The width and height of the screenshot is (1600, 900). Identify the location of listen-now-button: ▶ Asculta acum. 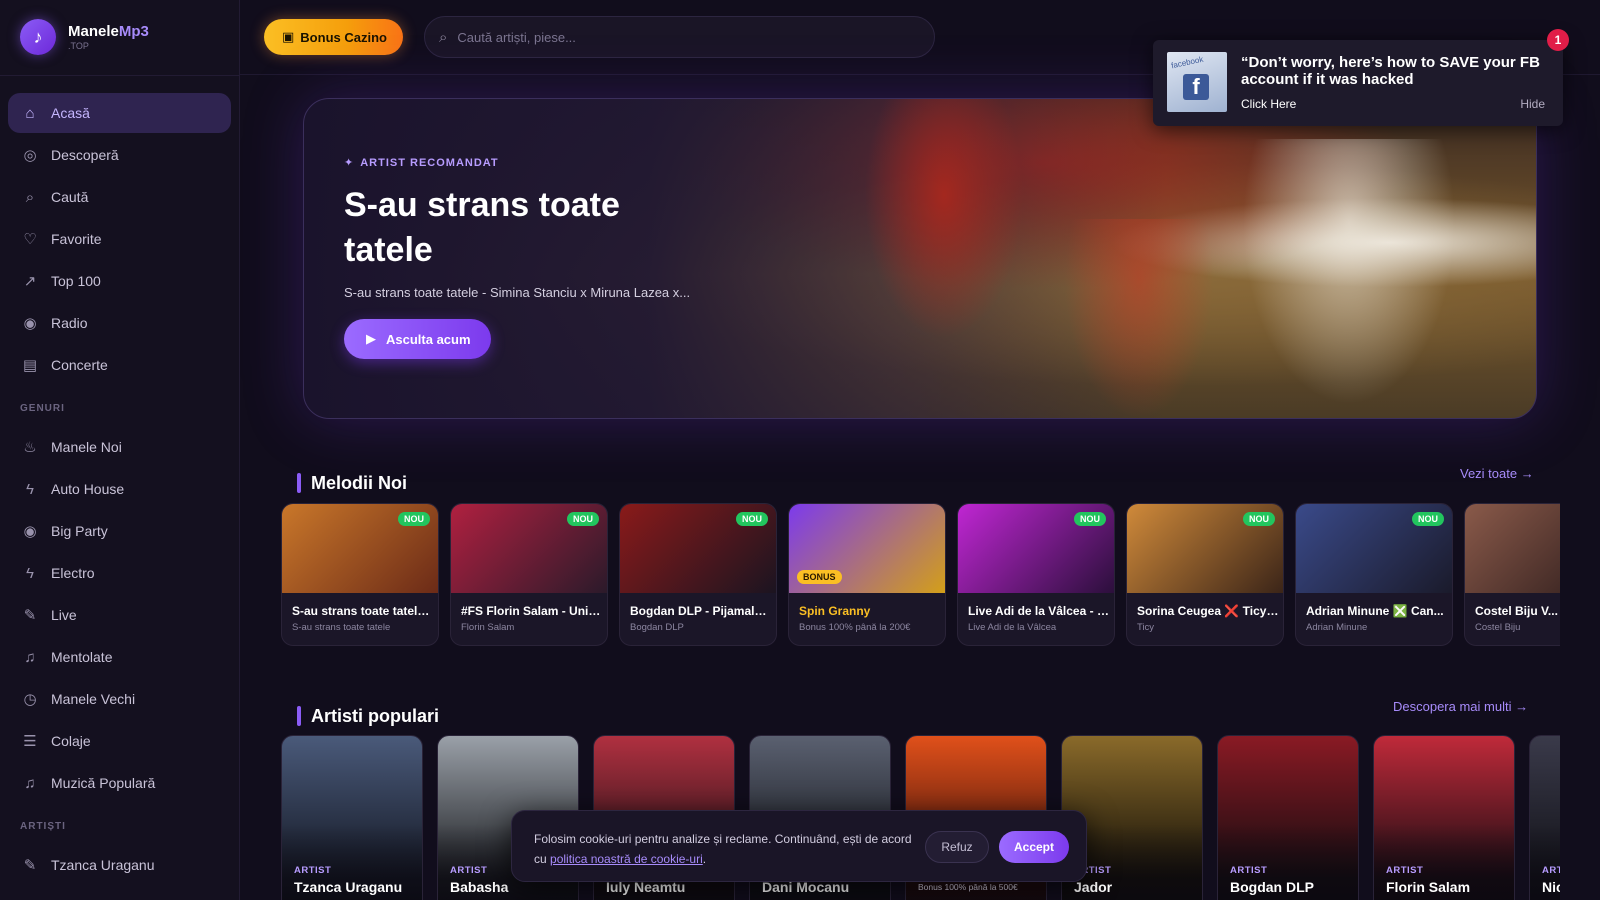
(417, 339).